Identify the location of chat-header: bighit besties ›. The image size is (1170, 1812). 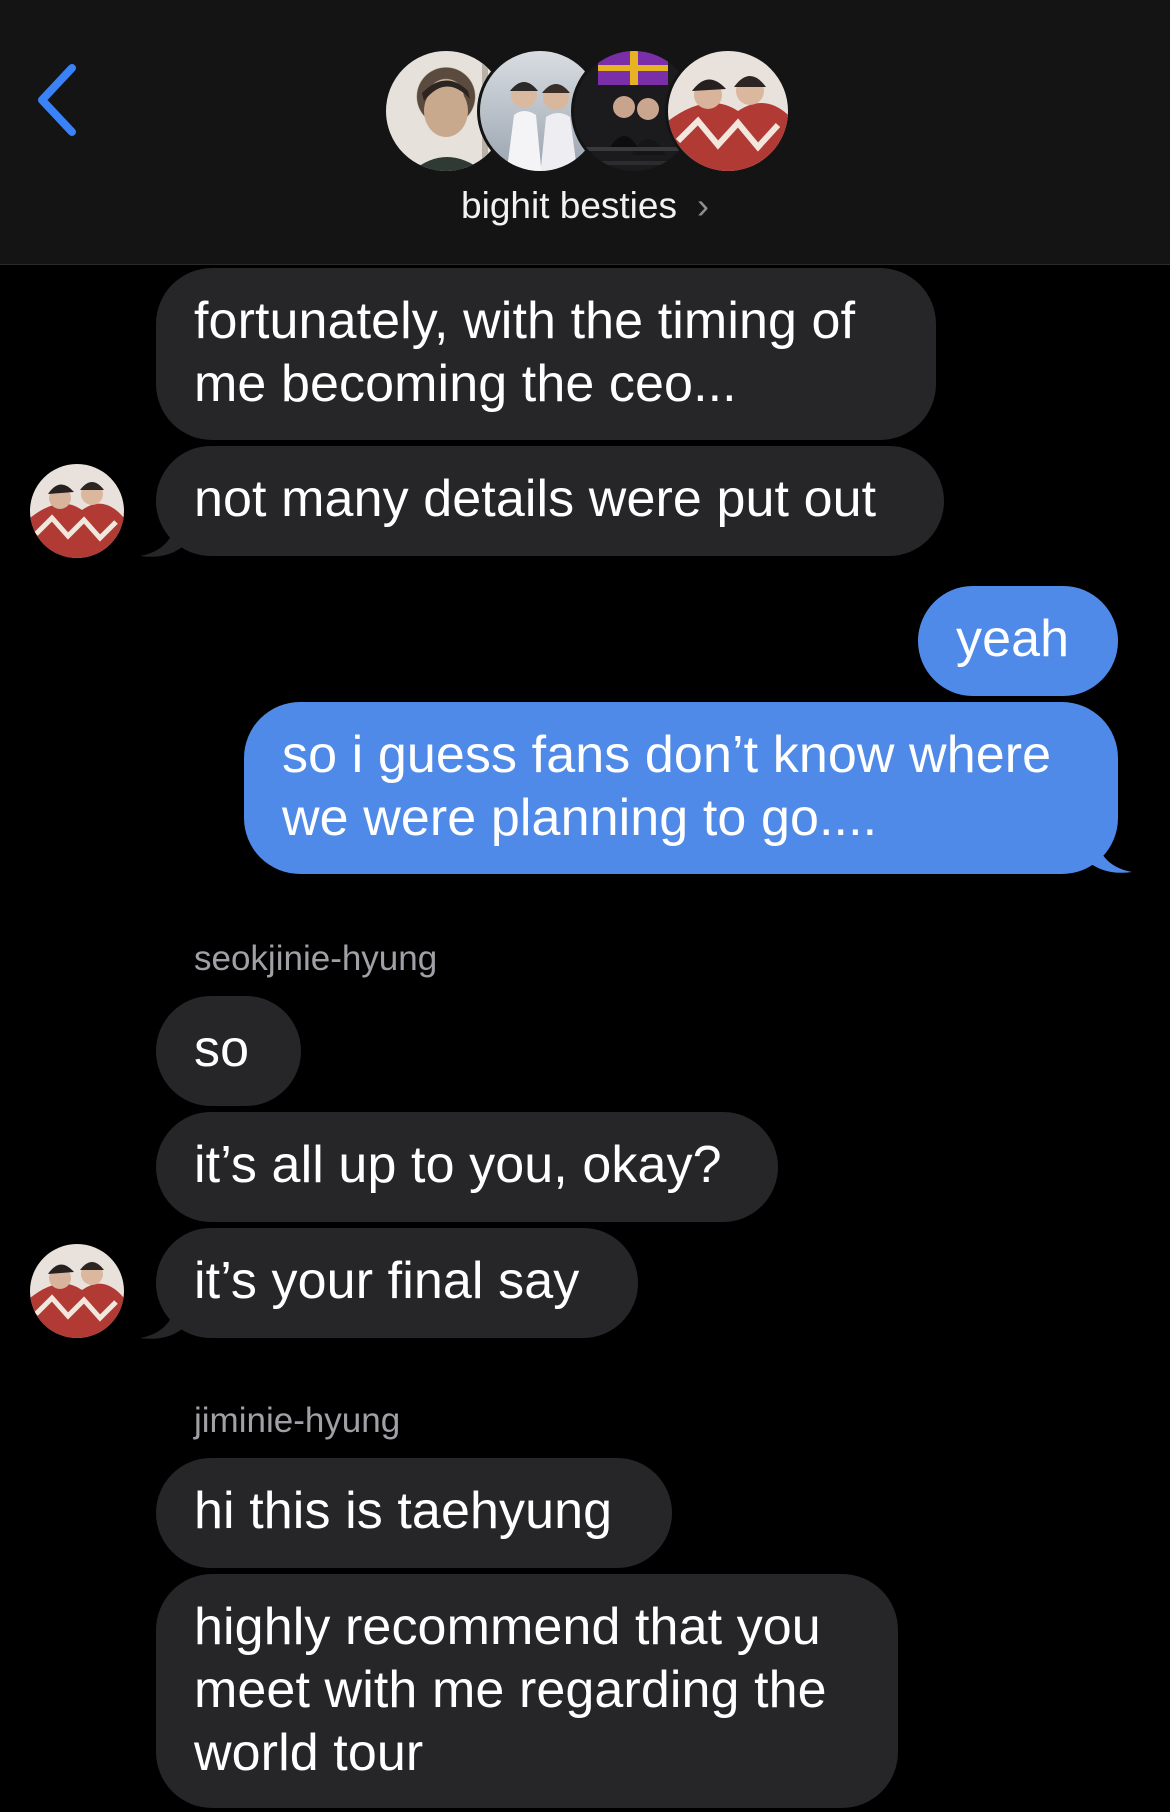
(585, 132).